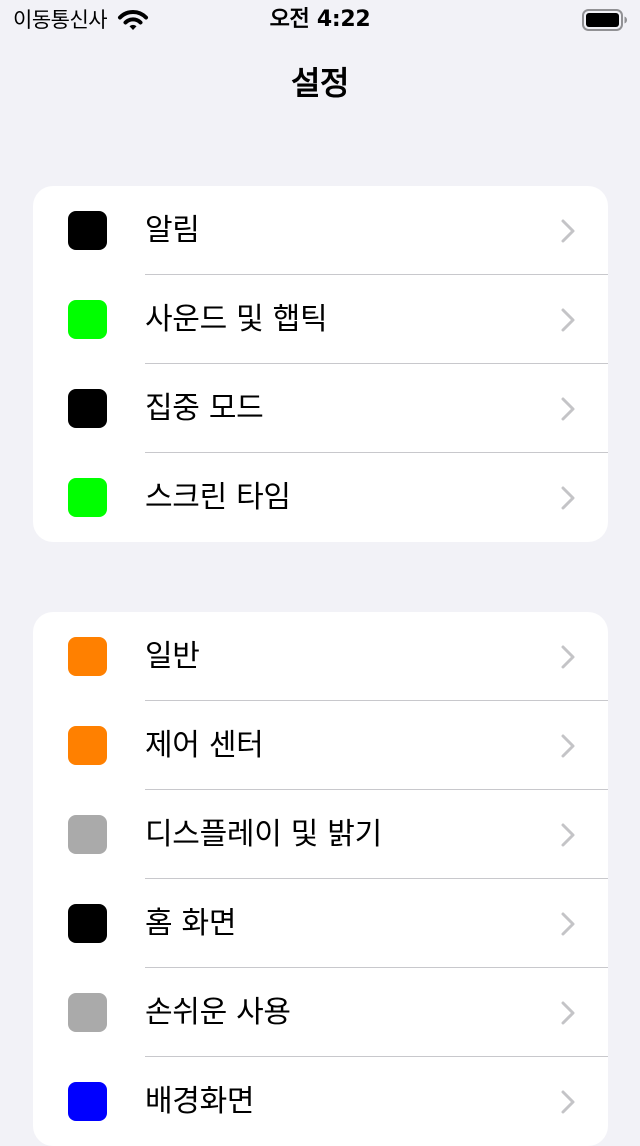 This screenshot has height=1146, width=640. What do you see at coordinates (200, 1101) in the screenshot?
I see `settings-row-label: 배경화면` at bounding box center [200, 1101].